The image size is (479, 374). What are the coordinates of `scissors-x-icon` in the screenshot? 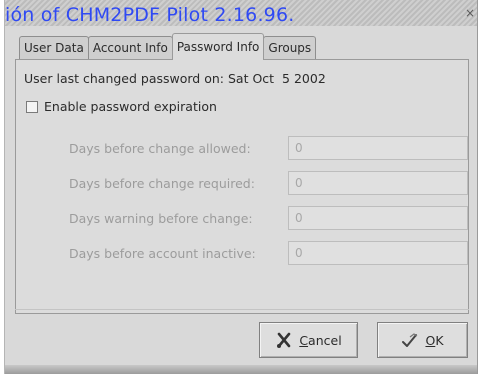 It's located at (284, 340).